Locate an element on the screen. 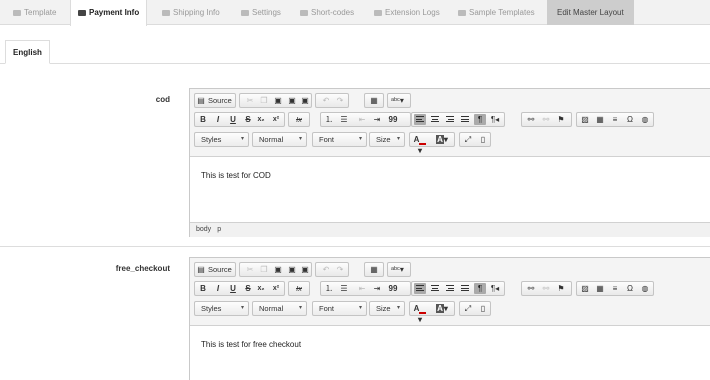  tab-extension-logs: Extension Logs is located at coordinates (407, 12).